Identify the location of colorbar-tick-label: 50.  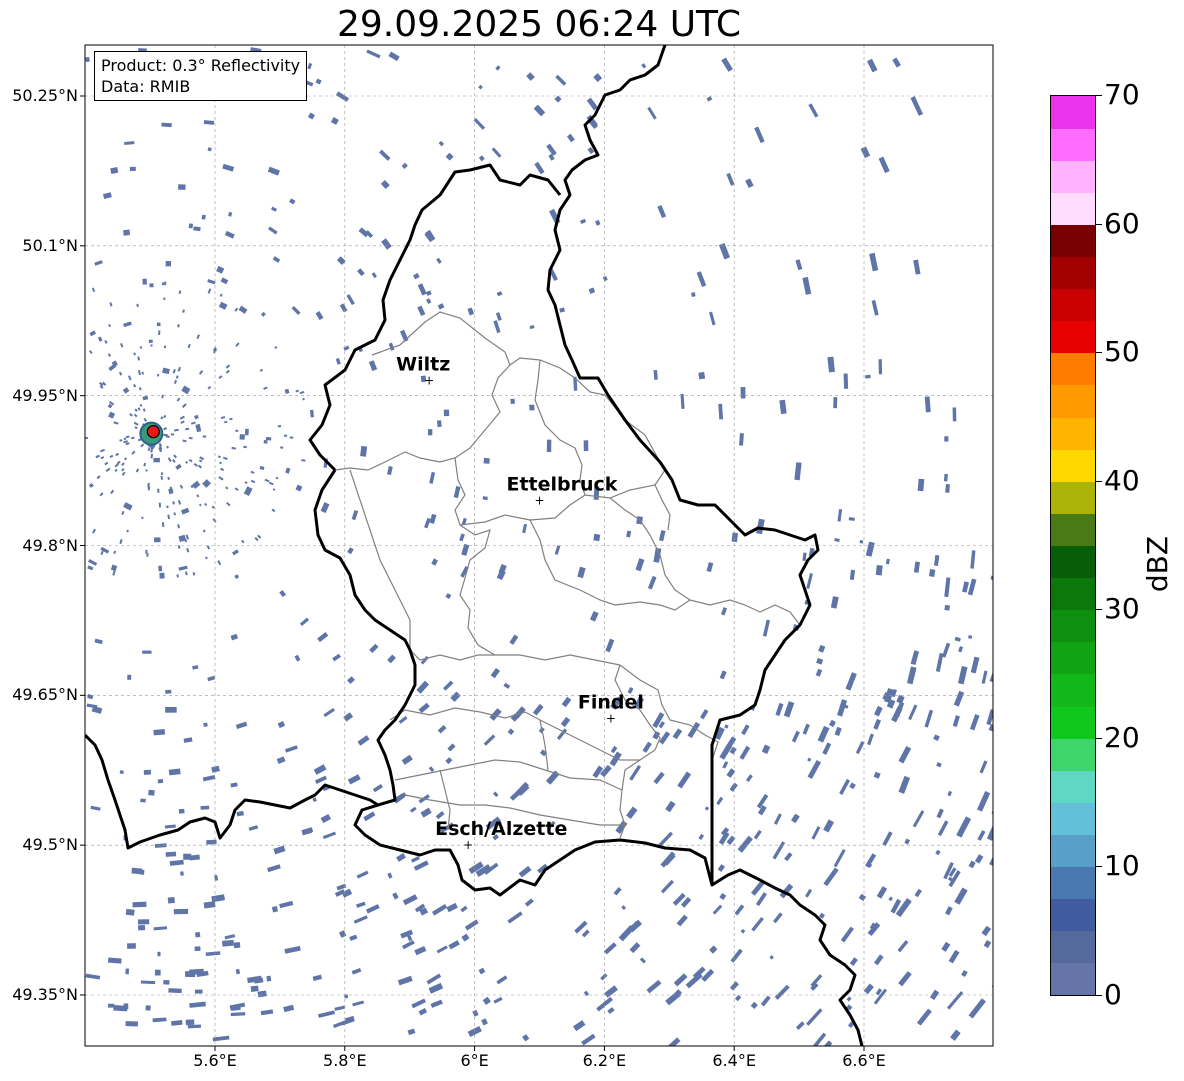
(1122, 352).